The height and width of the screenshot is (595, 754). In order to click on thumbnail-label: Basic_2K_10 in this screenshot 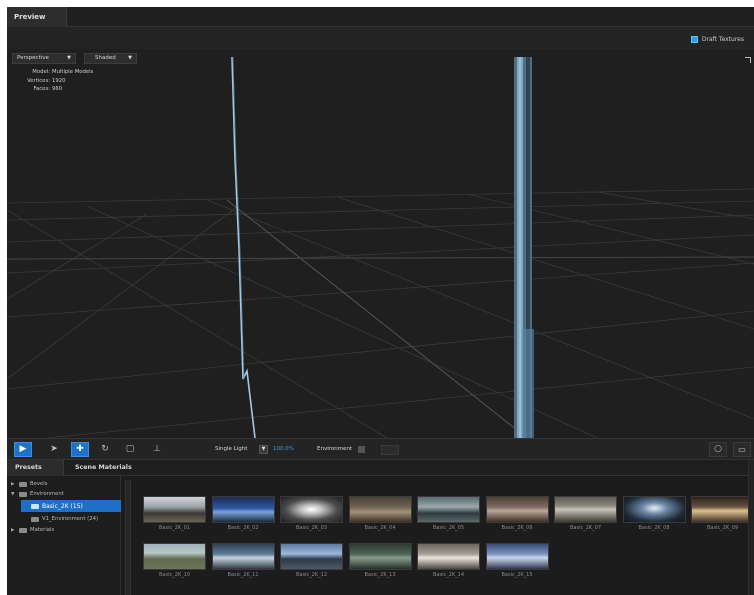, I will do `click(174, 575)`.